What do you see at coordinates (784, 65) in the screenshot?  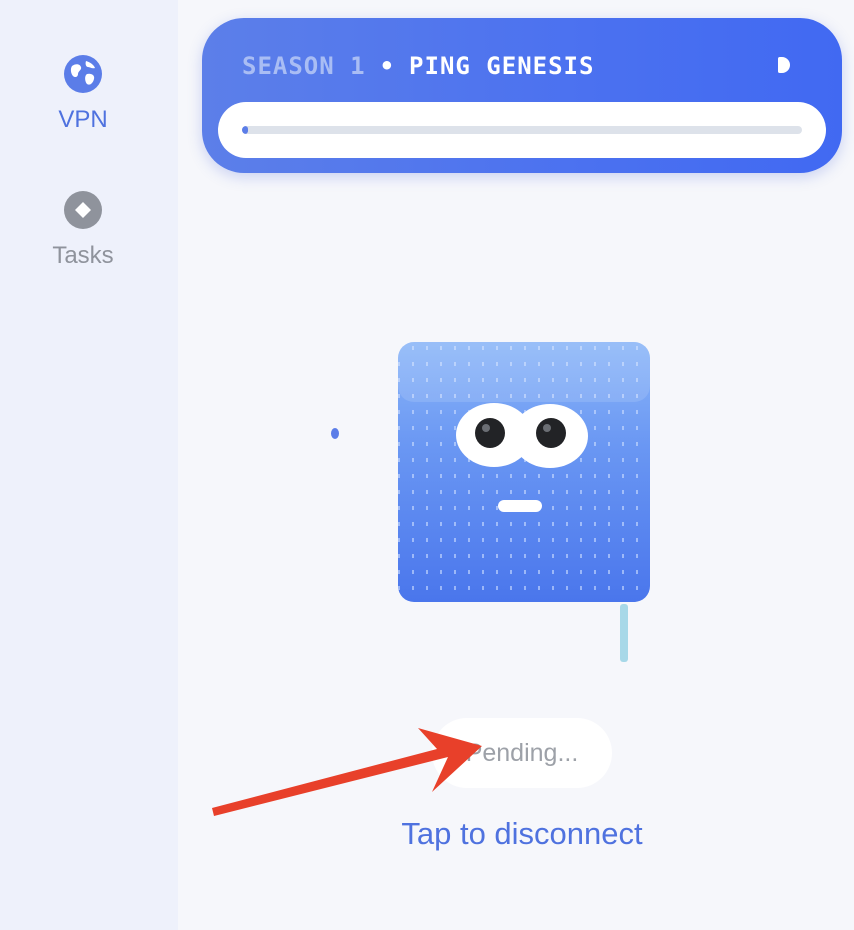 I see `badge-icon` at bounding box center [784, 65].